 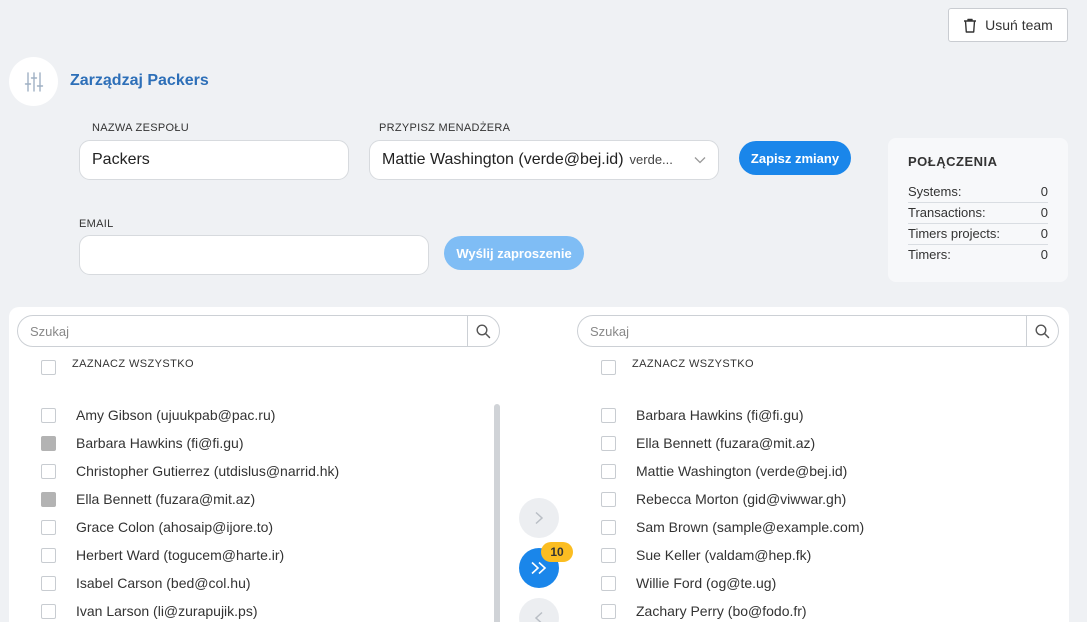 I want to click on double-chevron-right-icon, so click(x=539, y=568).